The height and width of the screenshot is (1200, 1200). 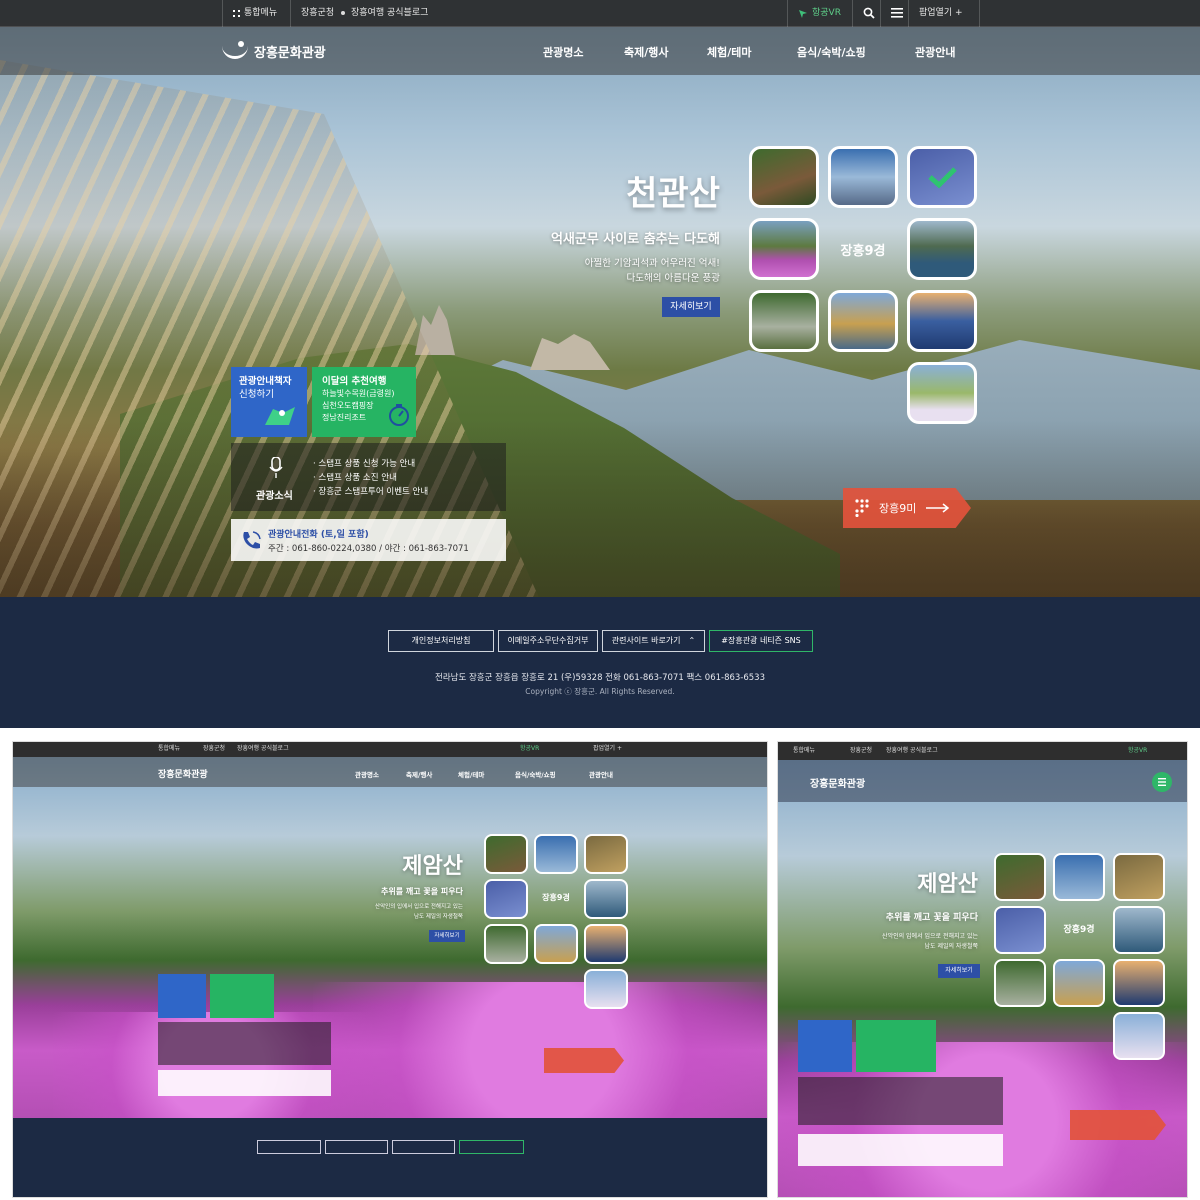 I want to click on grid-icon, so click(x=236, y=13).